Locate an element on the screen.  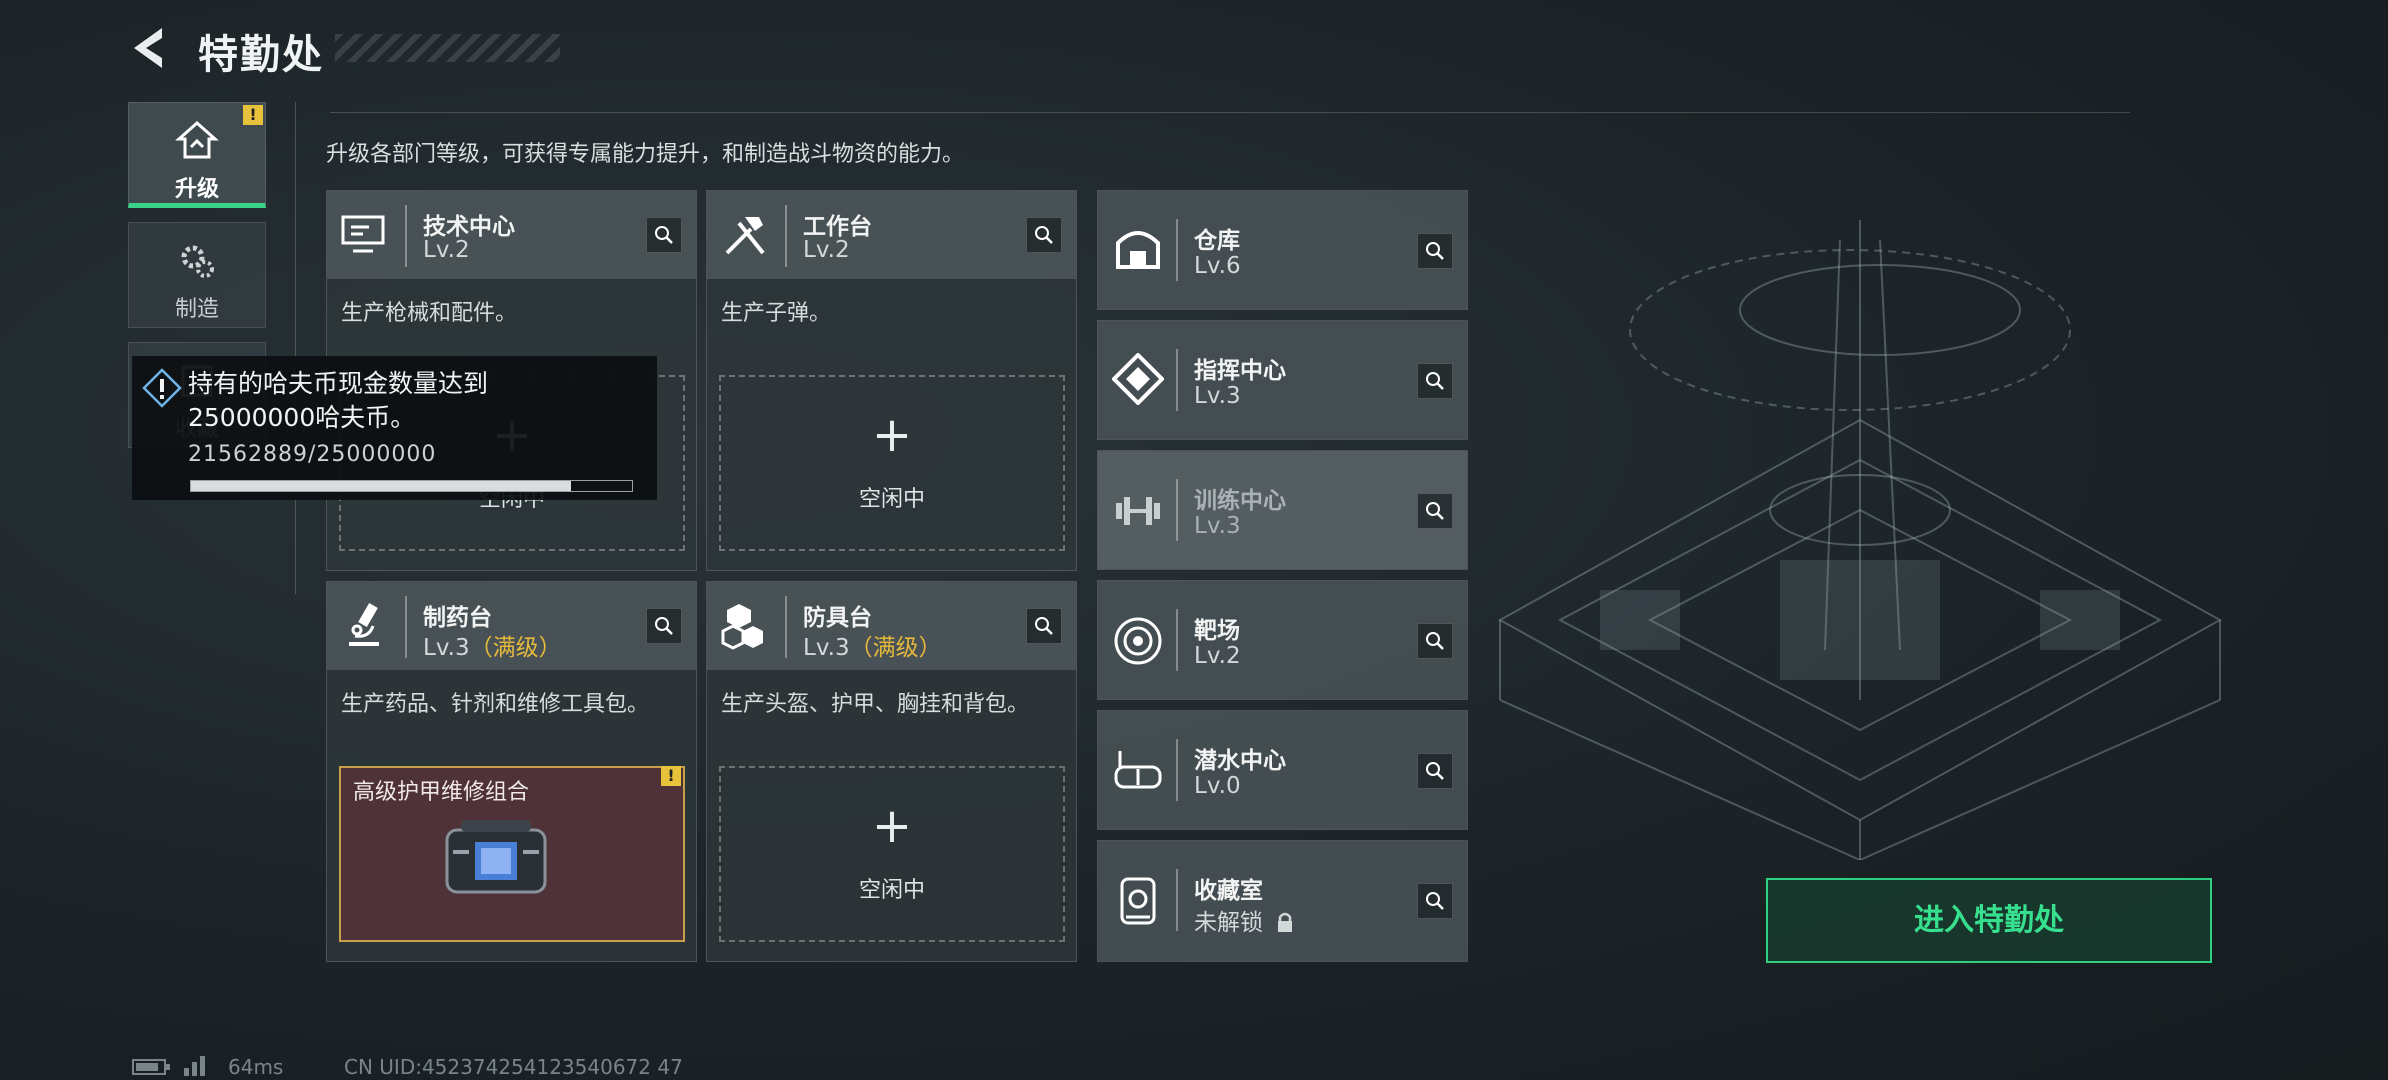
progress-text: 21562889/25000000 is located at coordinates (312, 454).